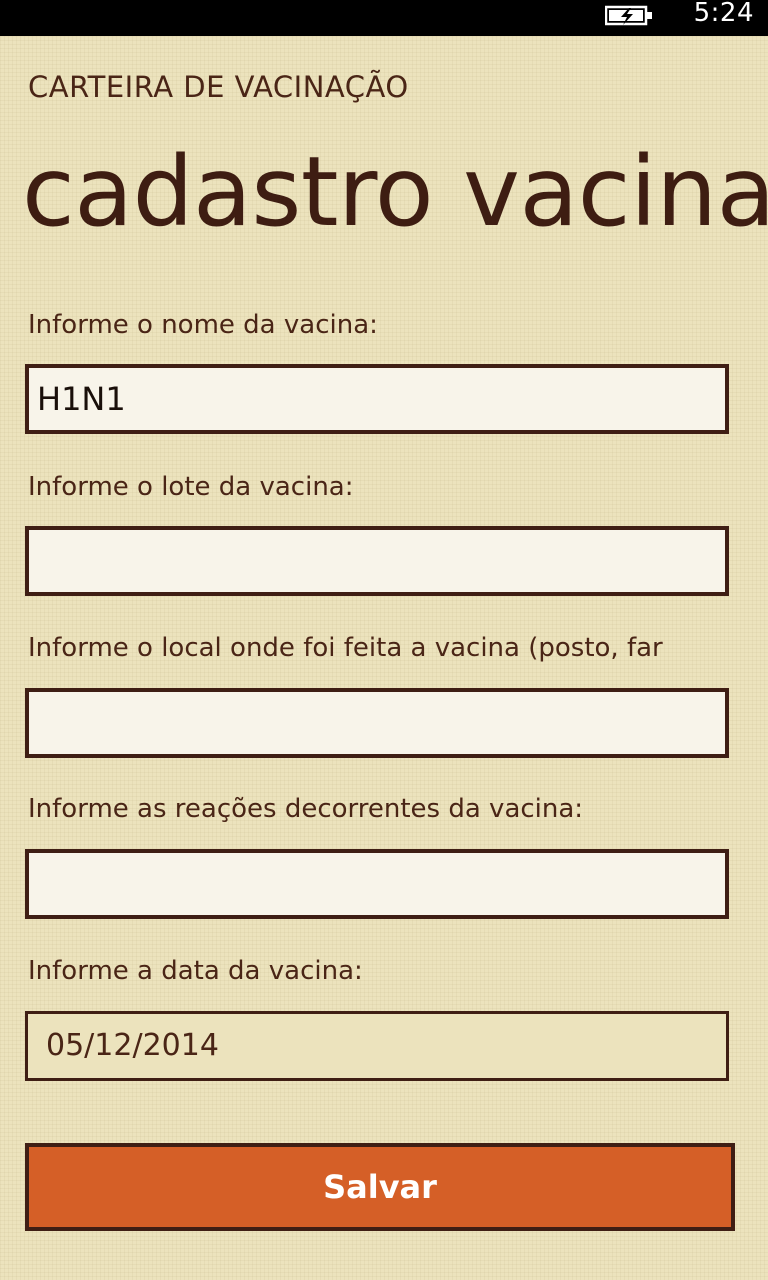 This screenshot has width=768, height=1280. I want to click on battery-charging-icon, so click(628, 15).